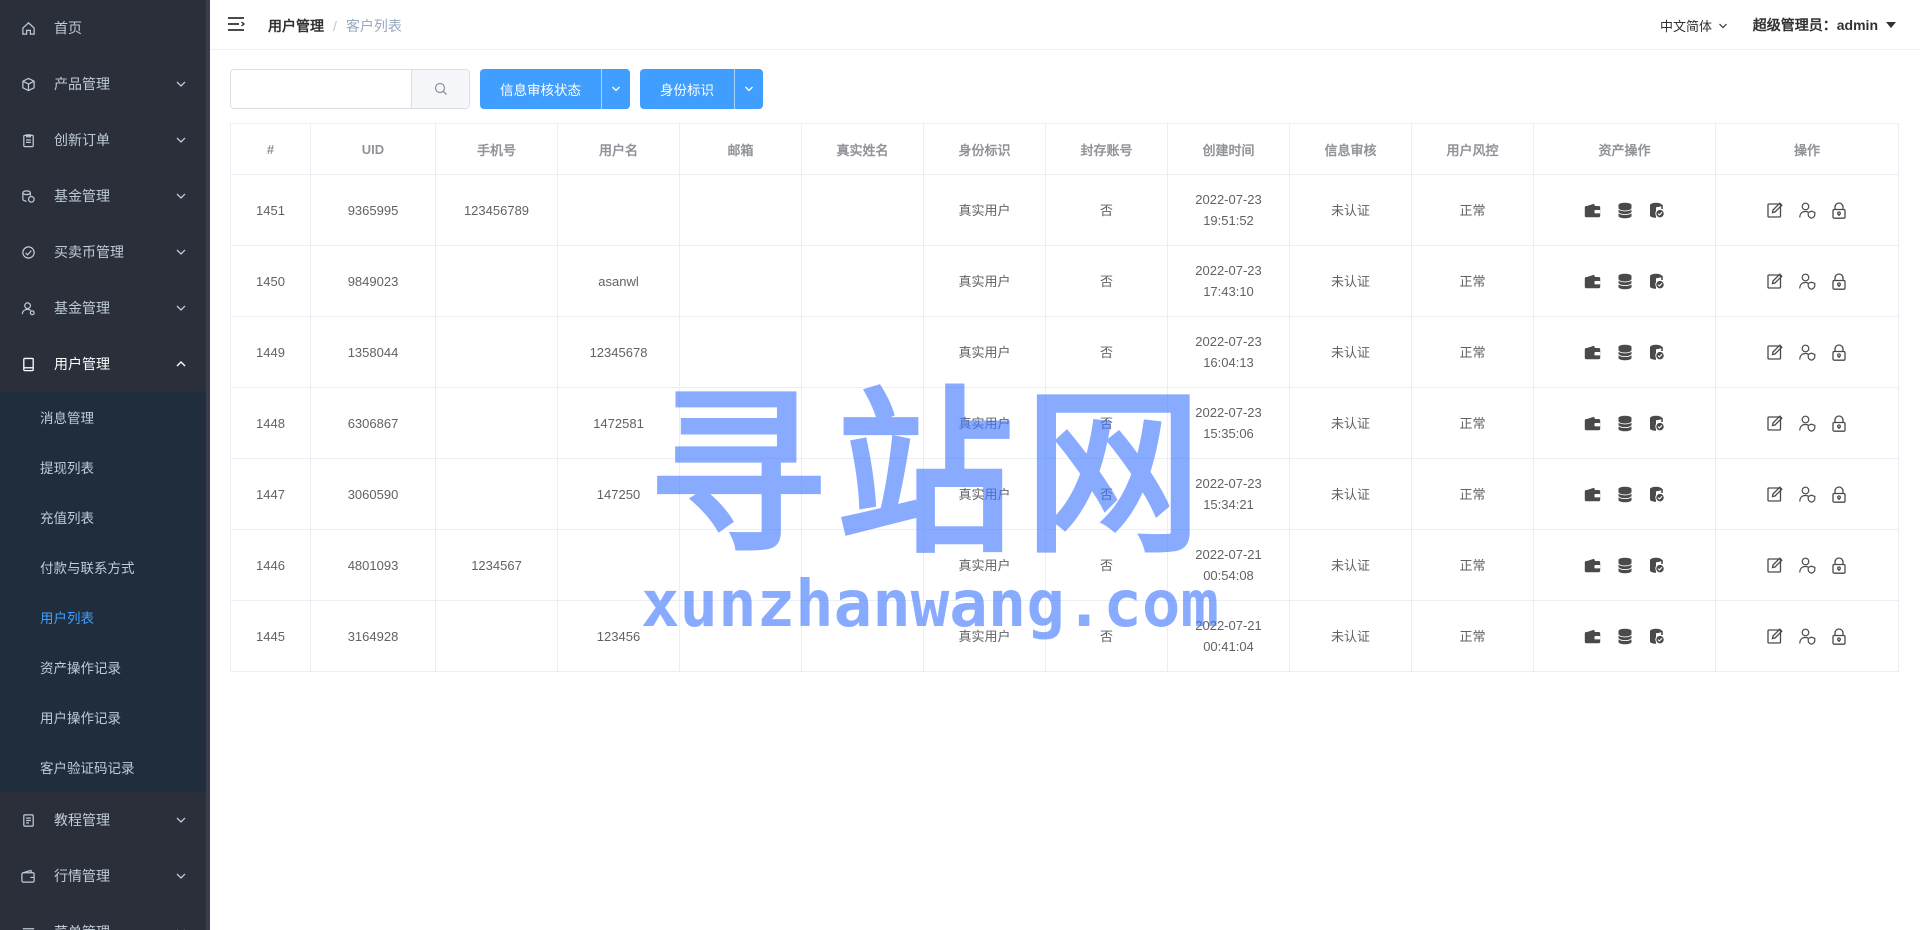 The width and height of the screenshot is (1920, 930). Describe the element at coordinates (1824, 25) in the screenshot. I see `admin-user-menu: 超级管理员：admin` at that location.